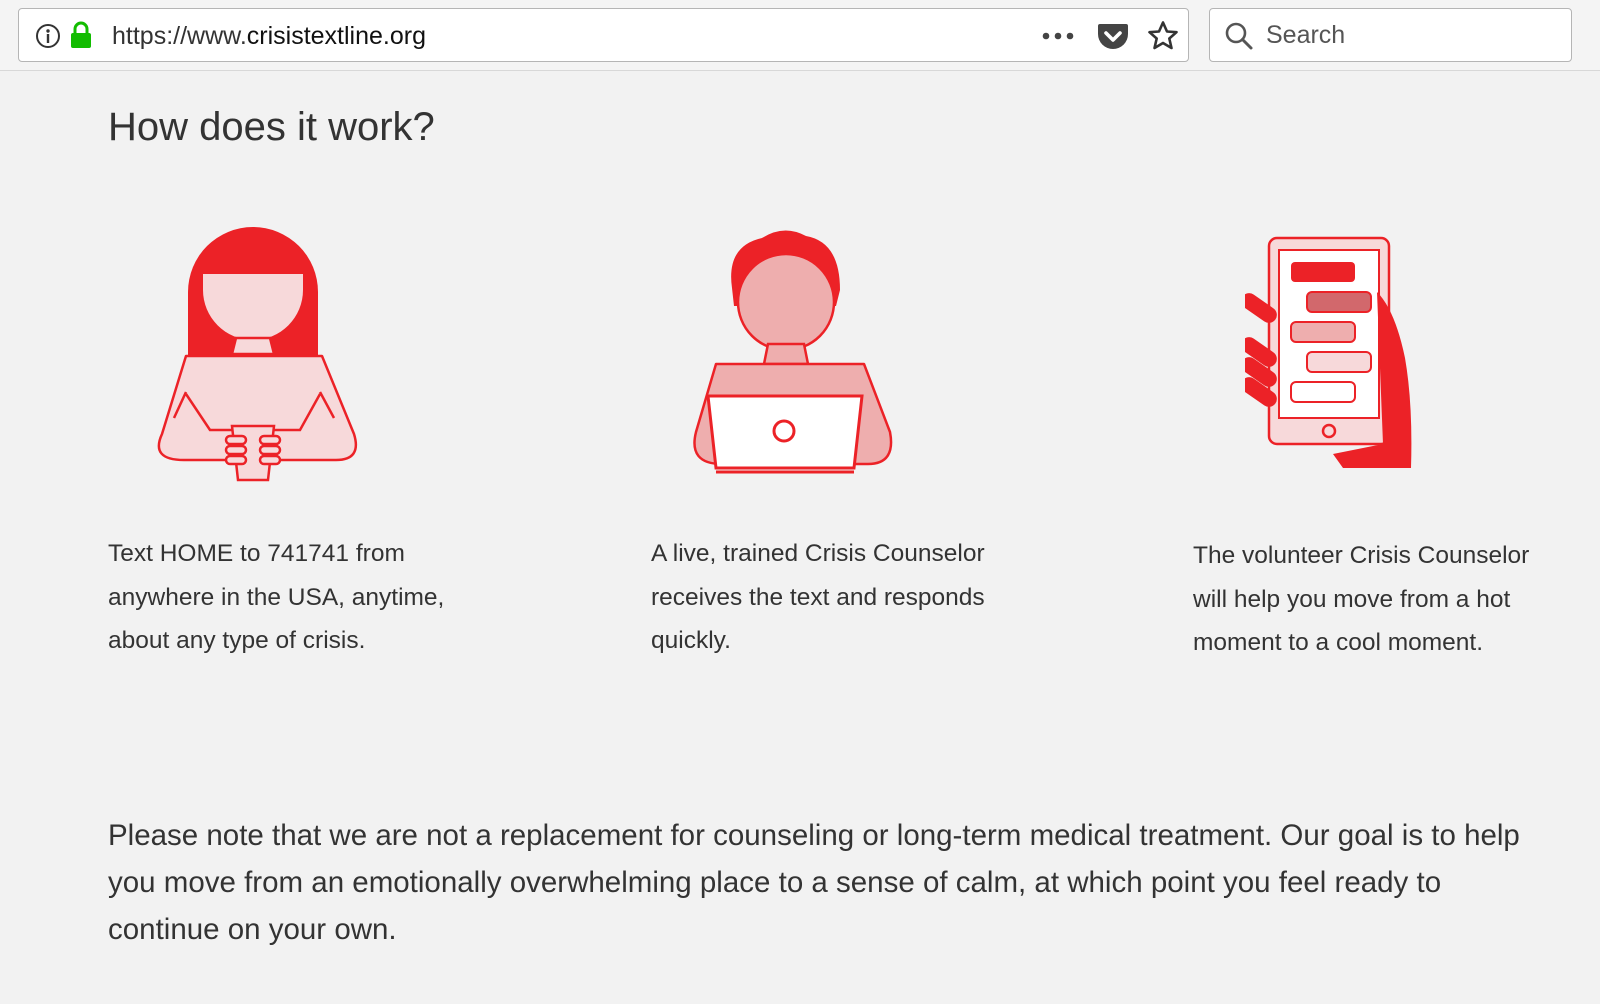 This screenshot has height=1004, width=1600. I want to click on pocket-icon, so click(1113, 36).